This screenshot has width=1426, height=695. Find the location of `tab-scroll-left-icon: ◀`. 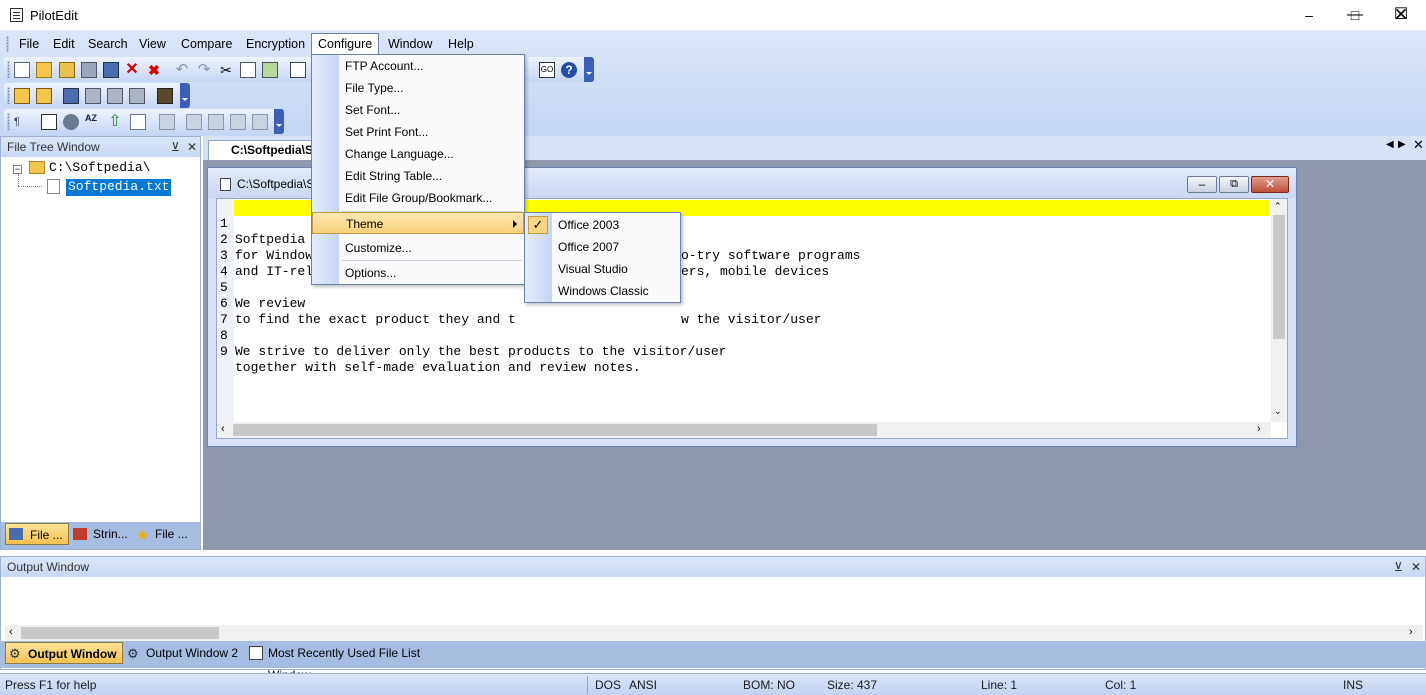

tab-scroll-left-icon: ◀ is located at coordinates (1390, 144).